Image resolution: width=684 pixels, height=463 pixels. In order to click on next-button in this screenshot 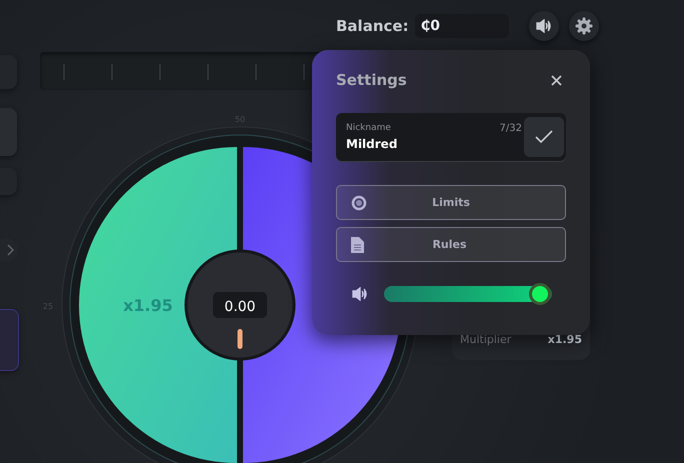, I will do `click(9, 250)`.